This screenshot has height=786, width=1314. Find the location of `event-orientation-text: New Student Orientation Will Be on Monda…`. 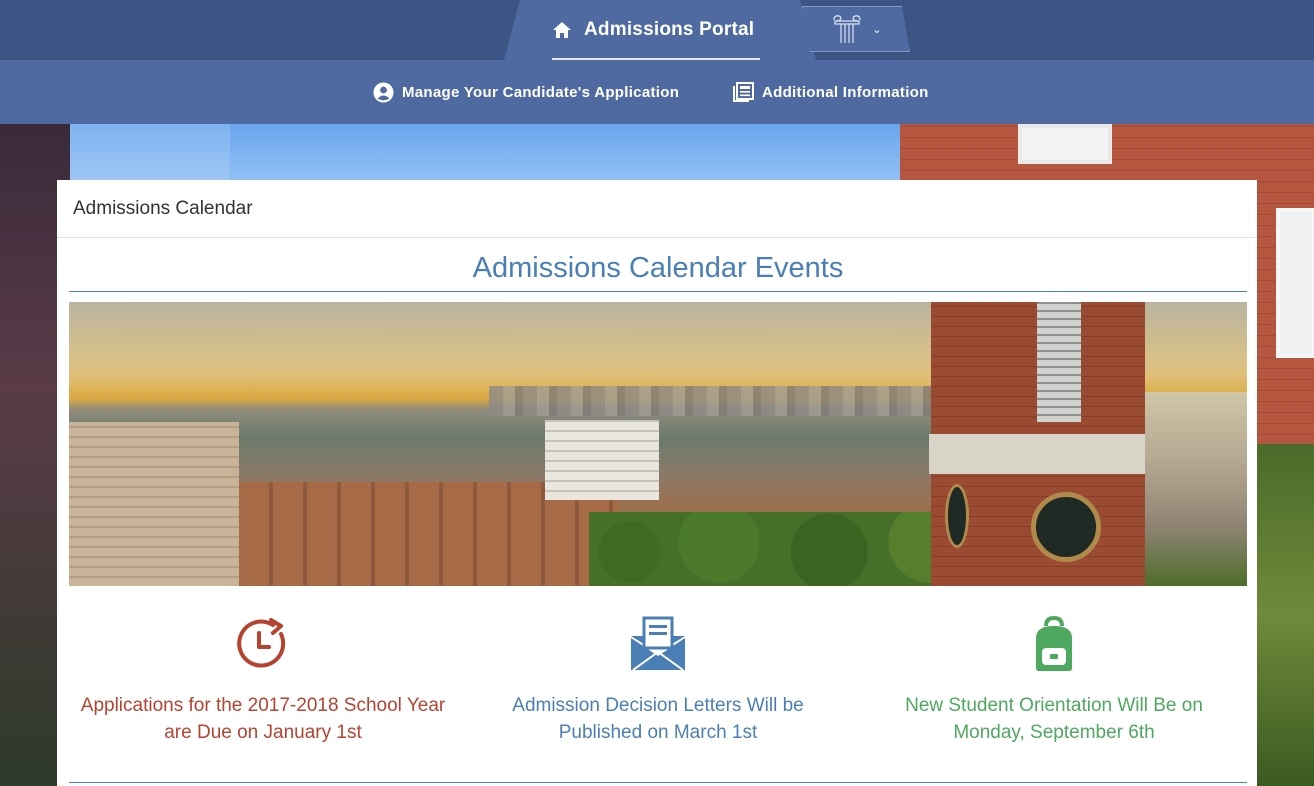

event-orientation-text: New Student Orientation Will Be on Monda… is located at coordinates (1054, 719).